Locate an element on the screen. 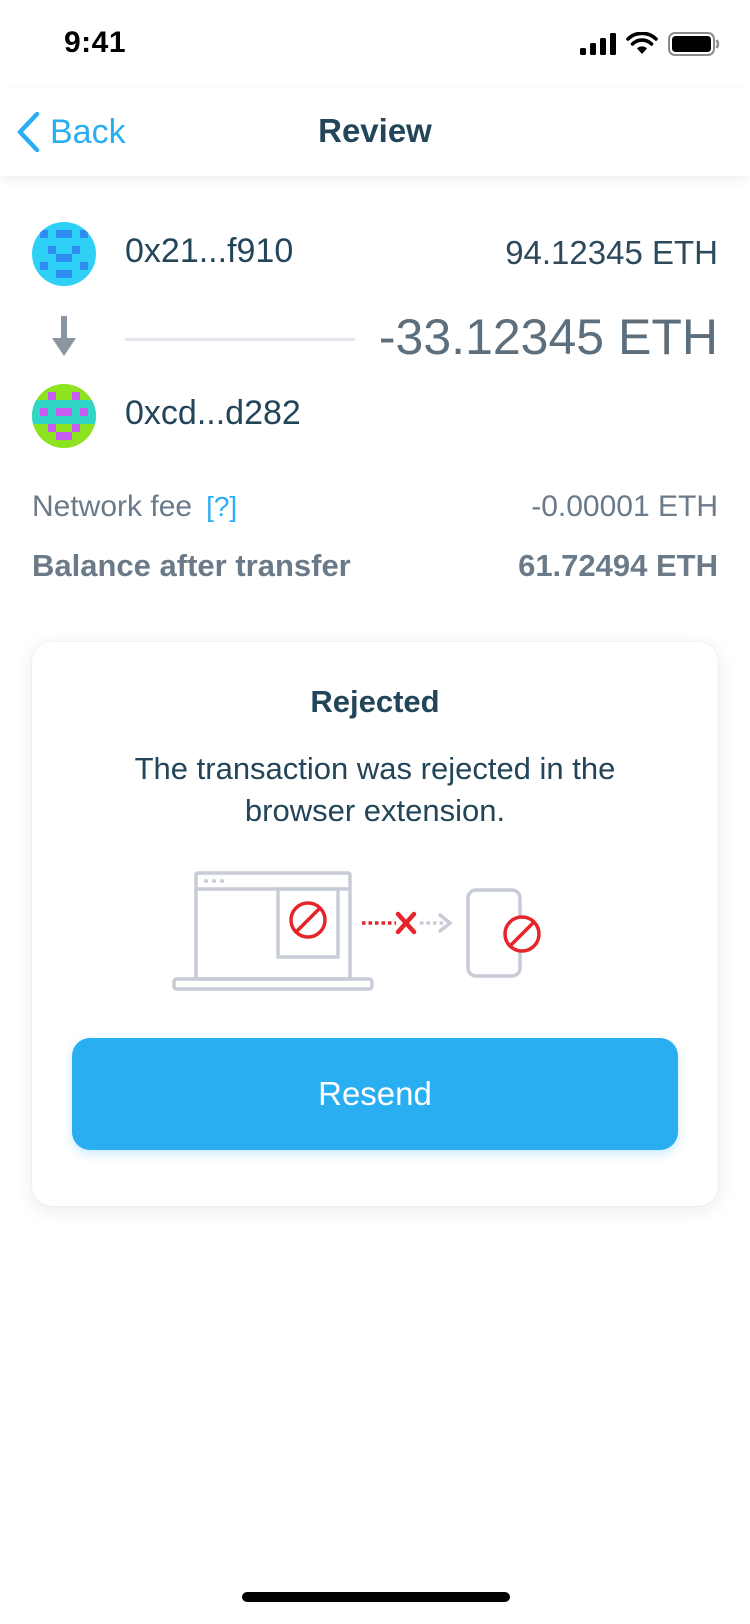 The width and height of the screenshot is (750, 1624). from-avatar is located at coordinates (64, 254).